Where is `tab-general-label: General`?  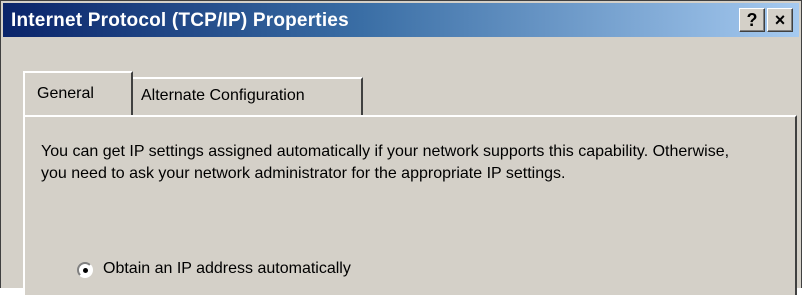 tab-general-label: General is located at coordinates (65, 93).